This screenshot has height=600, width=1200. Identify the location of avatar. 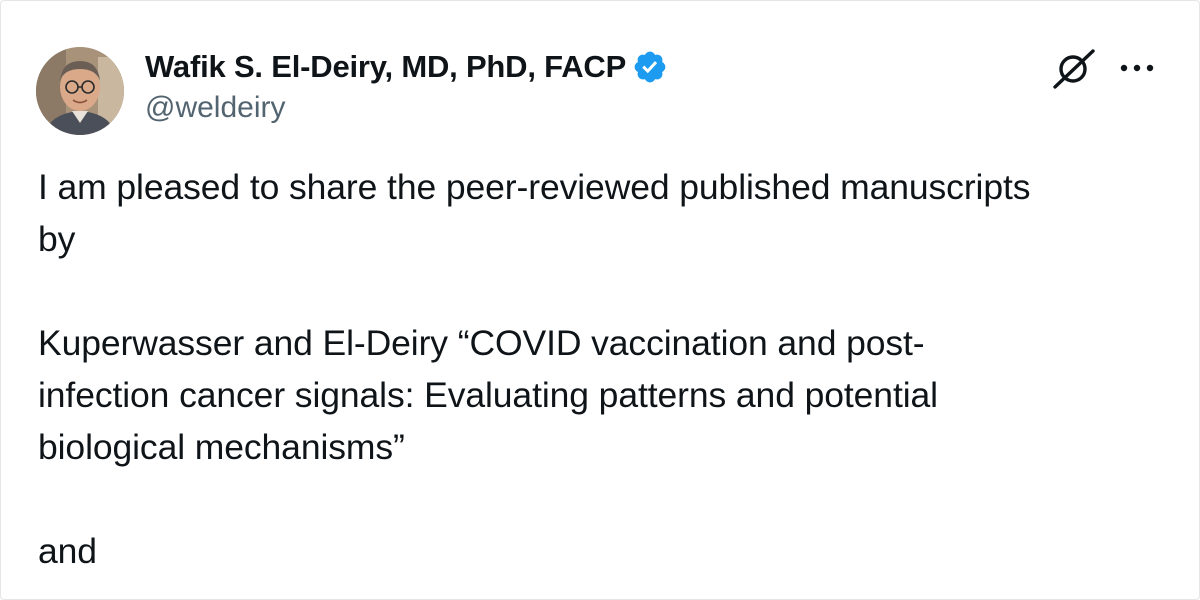
(80, 91).